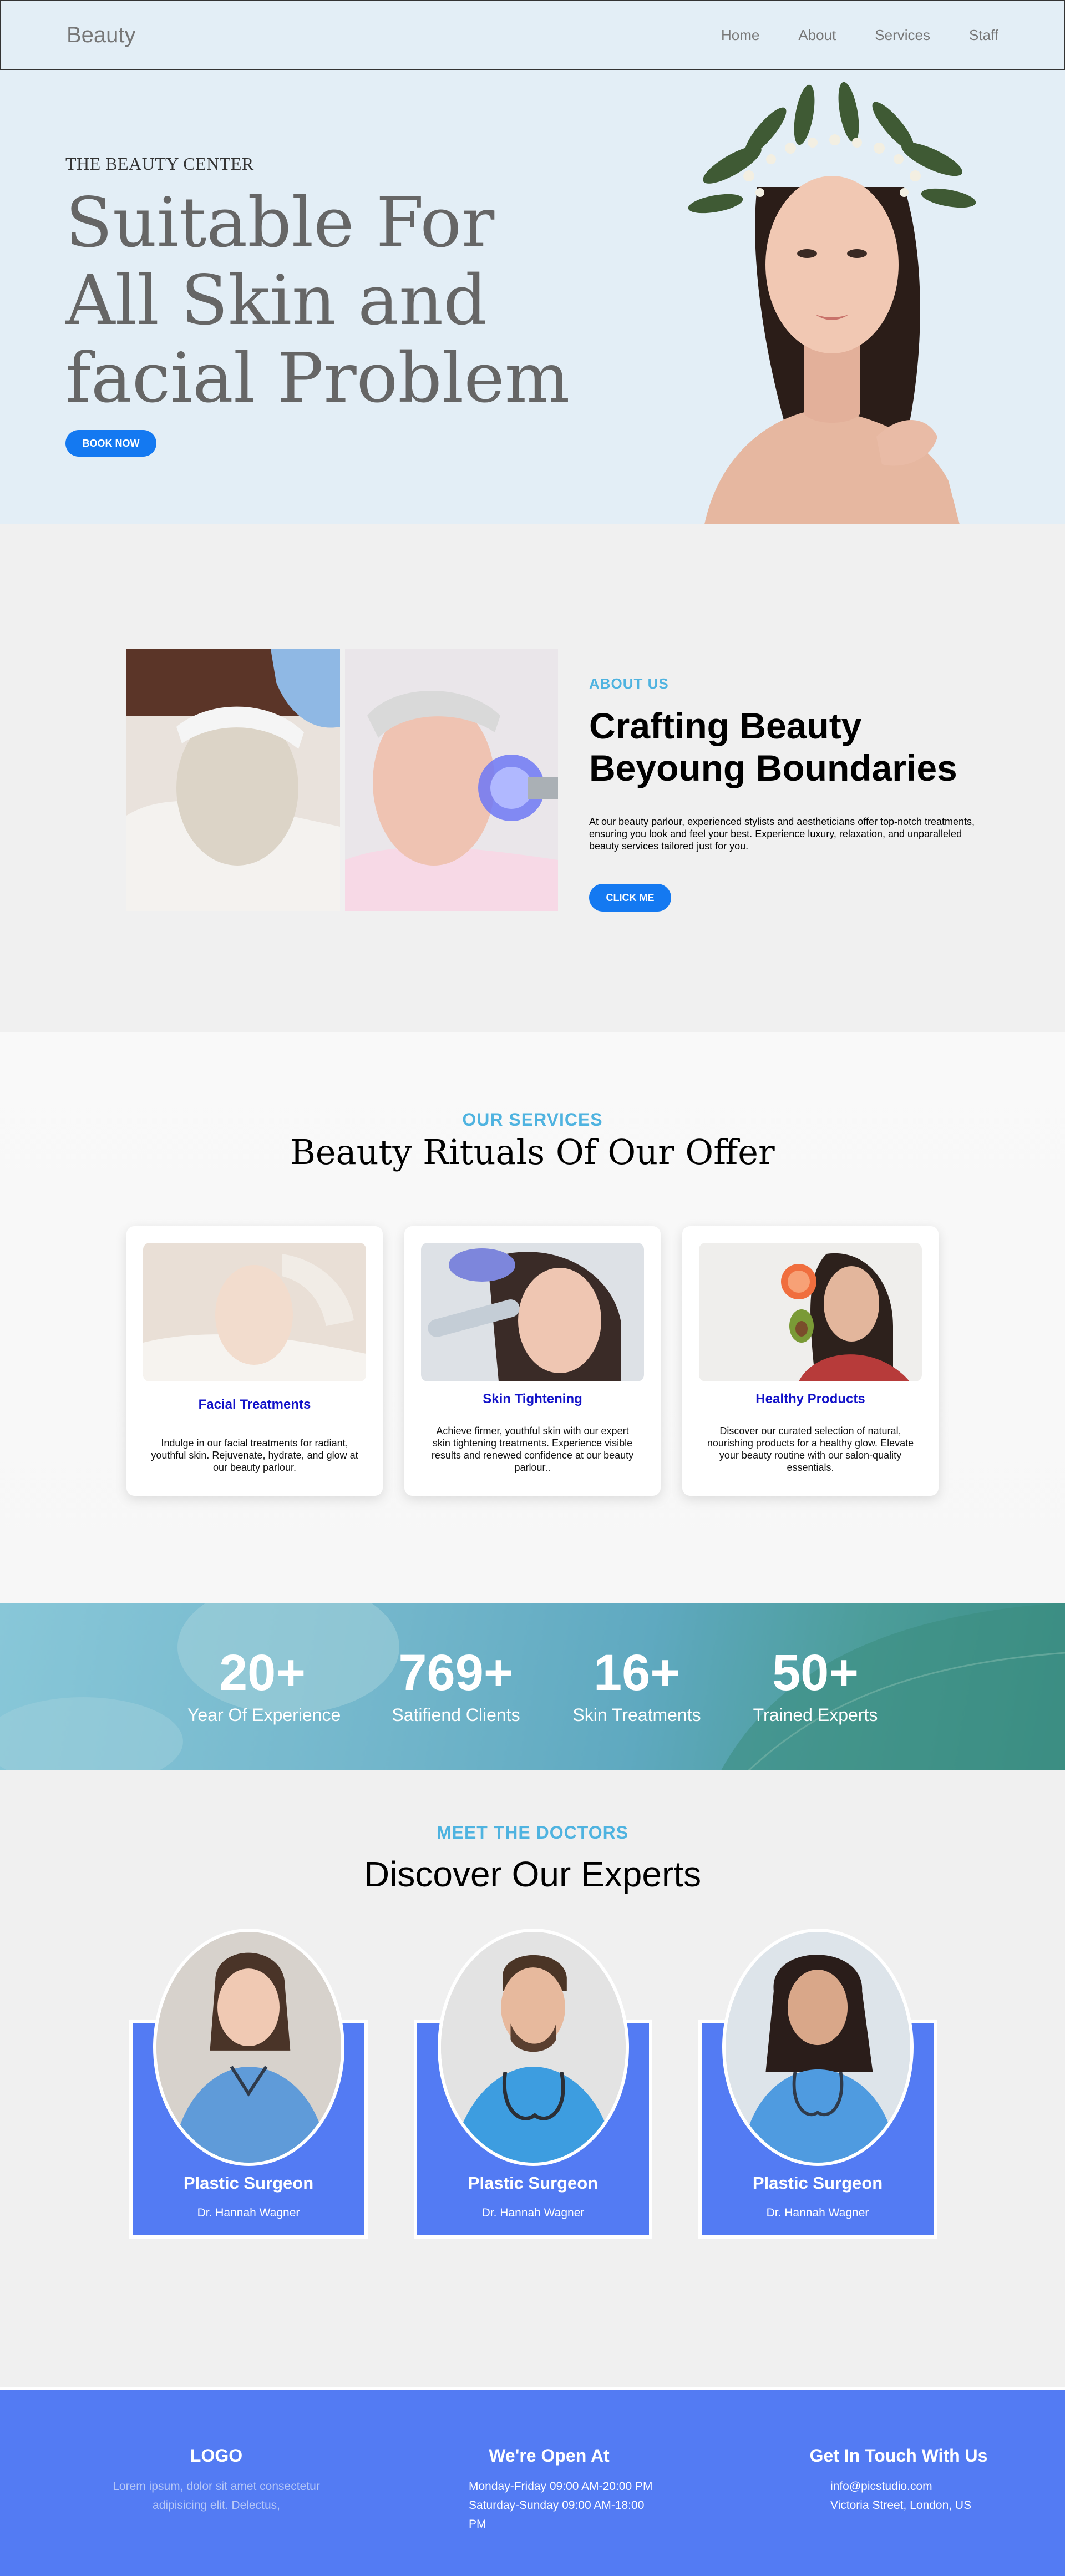  I want to click on stat-caption: Skin Treatments, so click(636, 1715).